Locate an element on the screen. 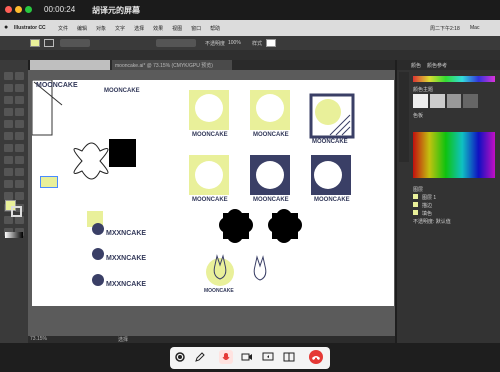 This screenshot has height=372, width=500. artboard-tool-icon is located at coordinates (8, 220).